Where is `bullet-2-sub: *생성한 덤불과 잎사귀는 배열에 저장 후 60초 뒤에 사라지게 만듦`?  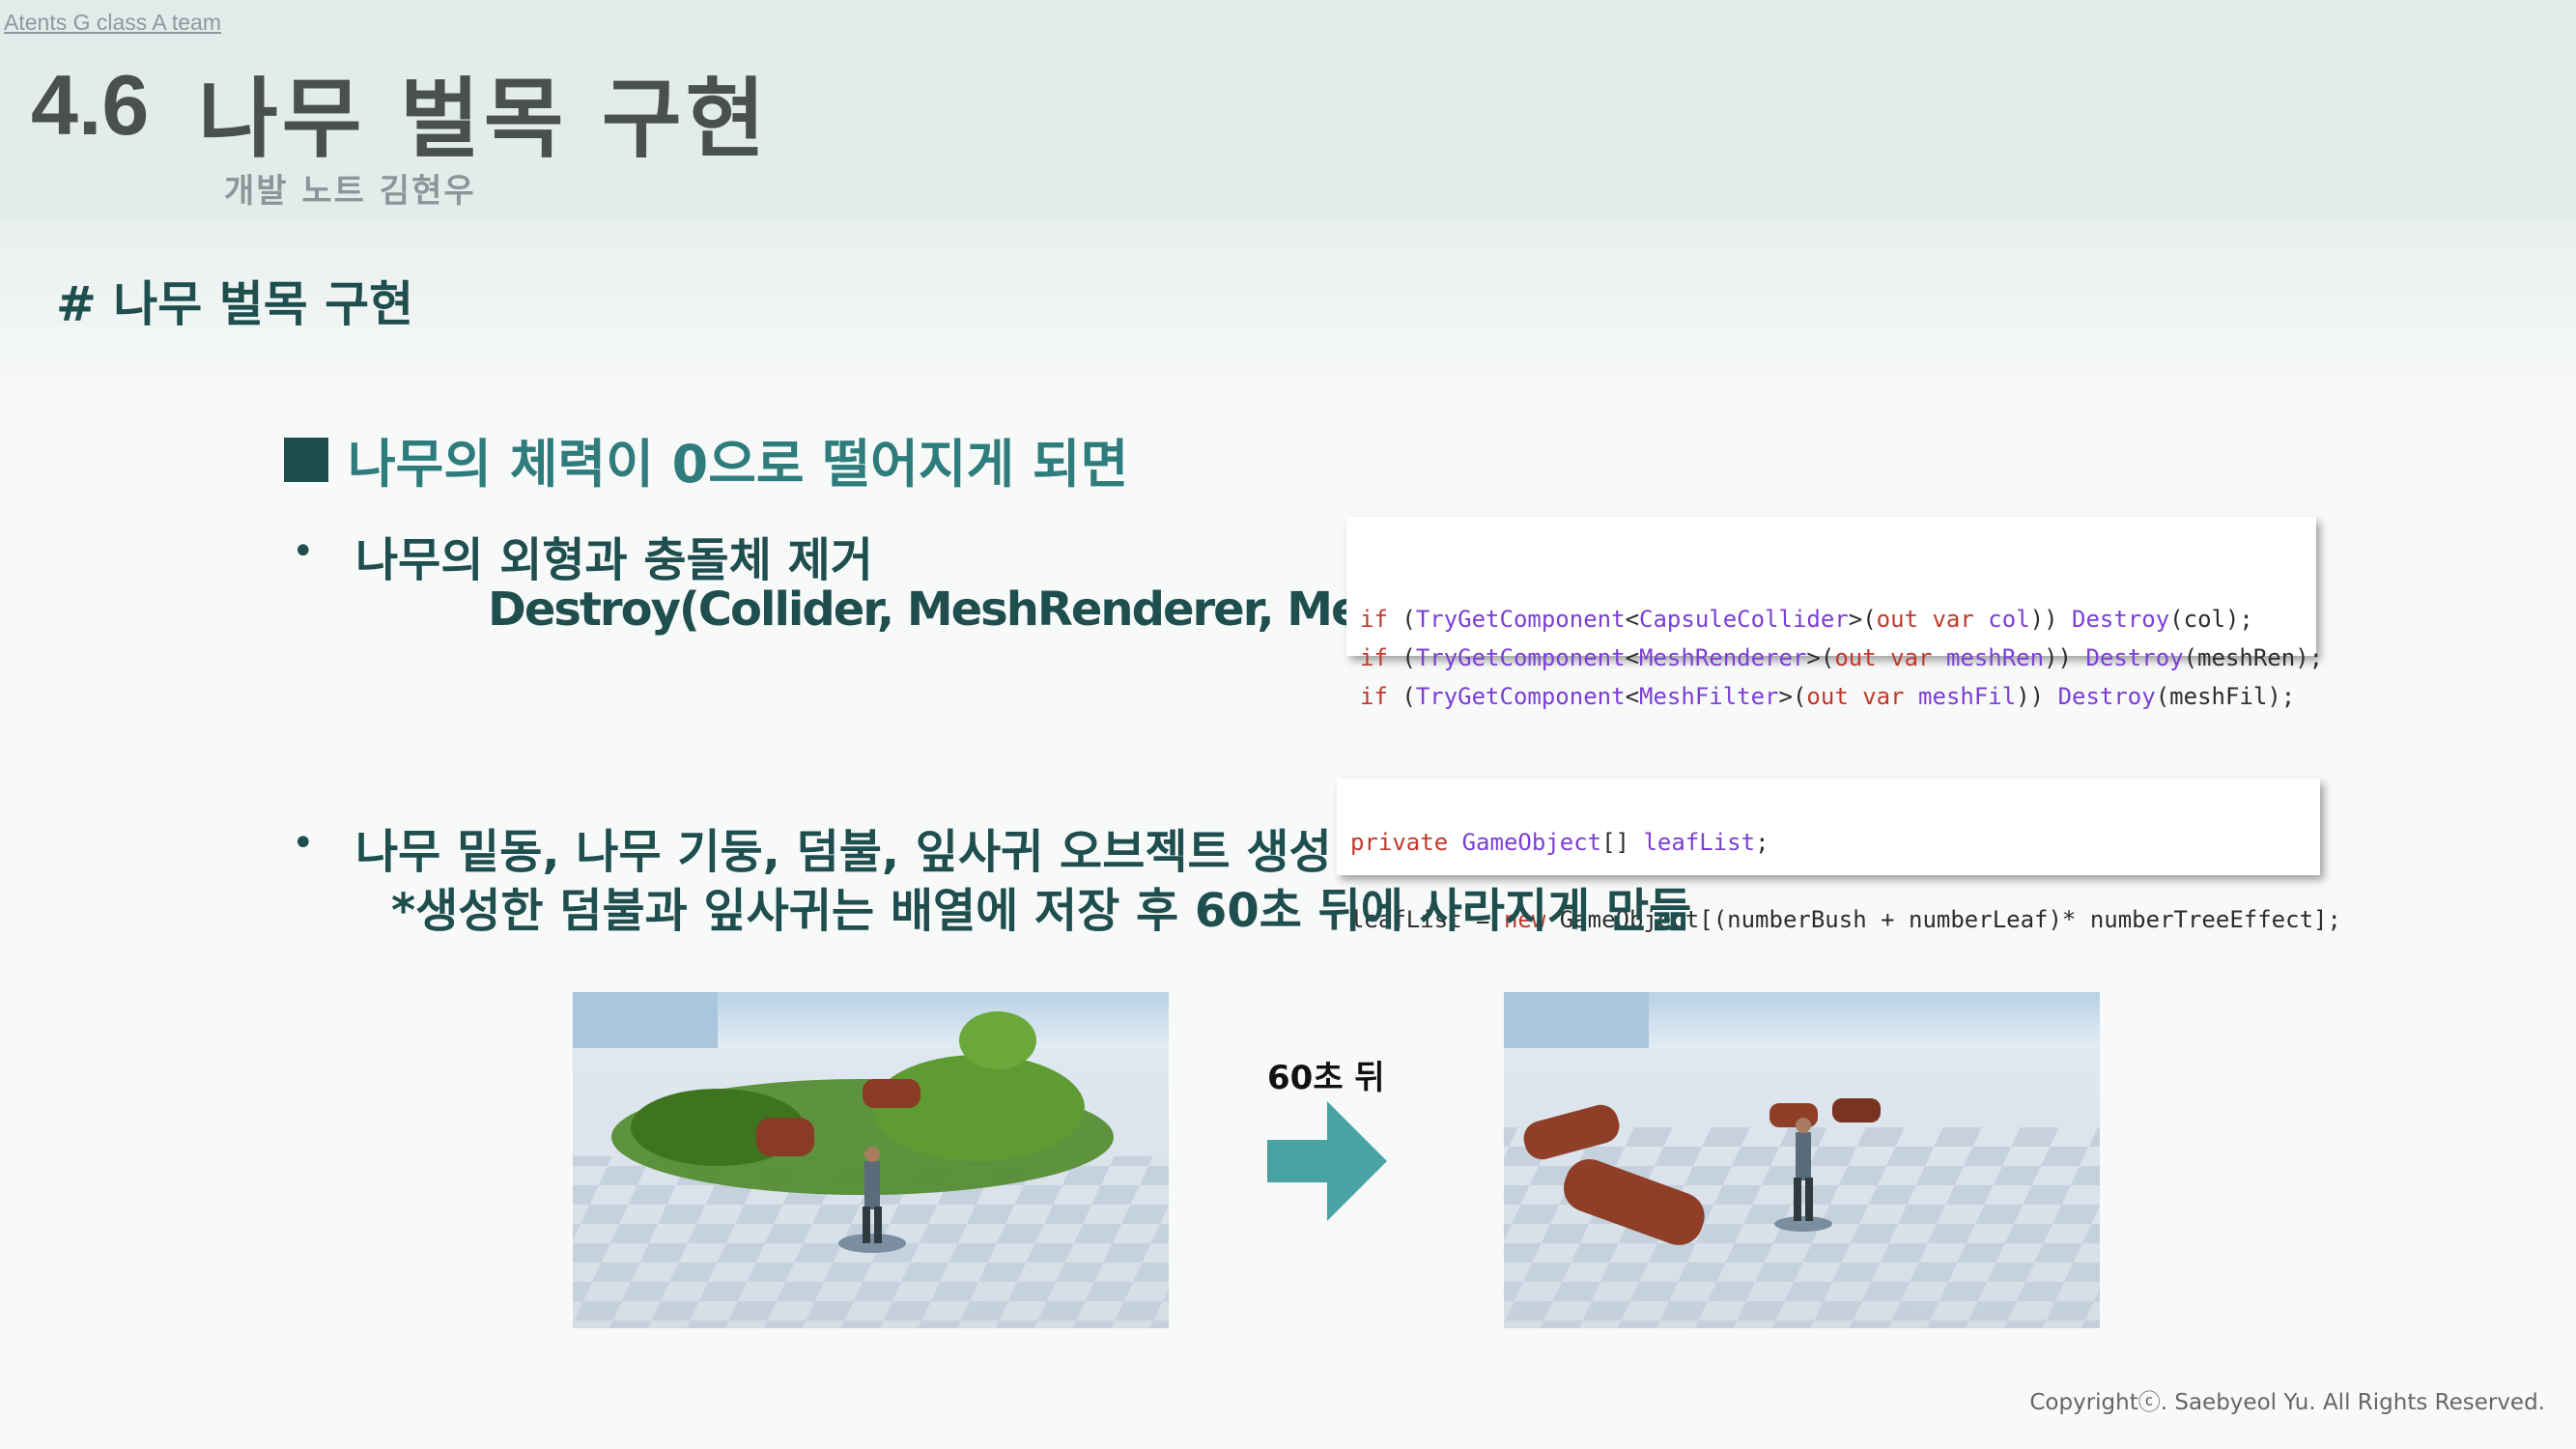
bullet-2-sub: *생성한 덤불과 잎사귀는 배열에 저장 후 60초 뒤에 사라지게 만듦 is located at coordinates (1041, 911).